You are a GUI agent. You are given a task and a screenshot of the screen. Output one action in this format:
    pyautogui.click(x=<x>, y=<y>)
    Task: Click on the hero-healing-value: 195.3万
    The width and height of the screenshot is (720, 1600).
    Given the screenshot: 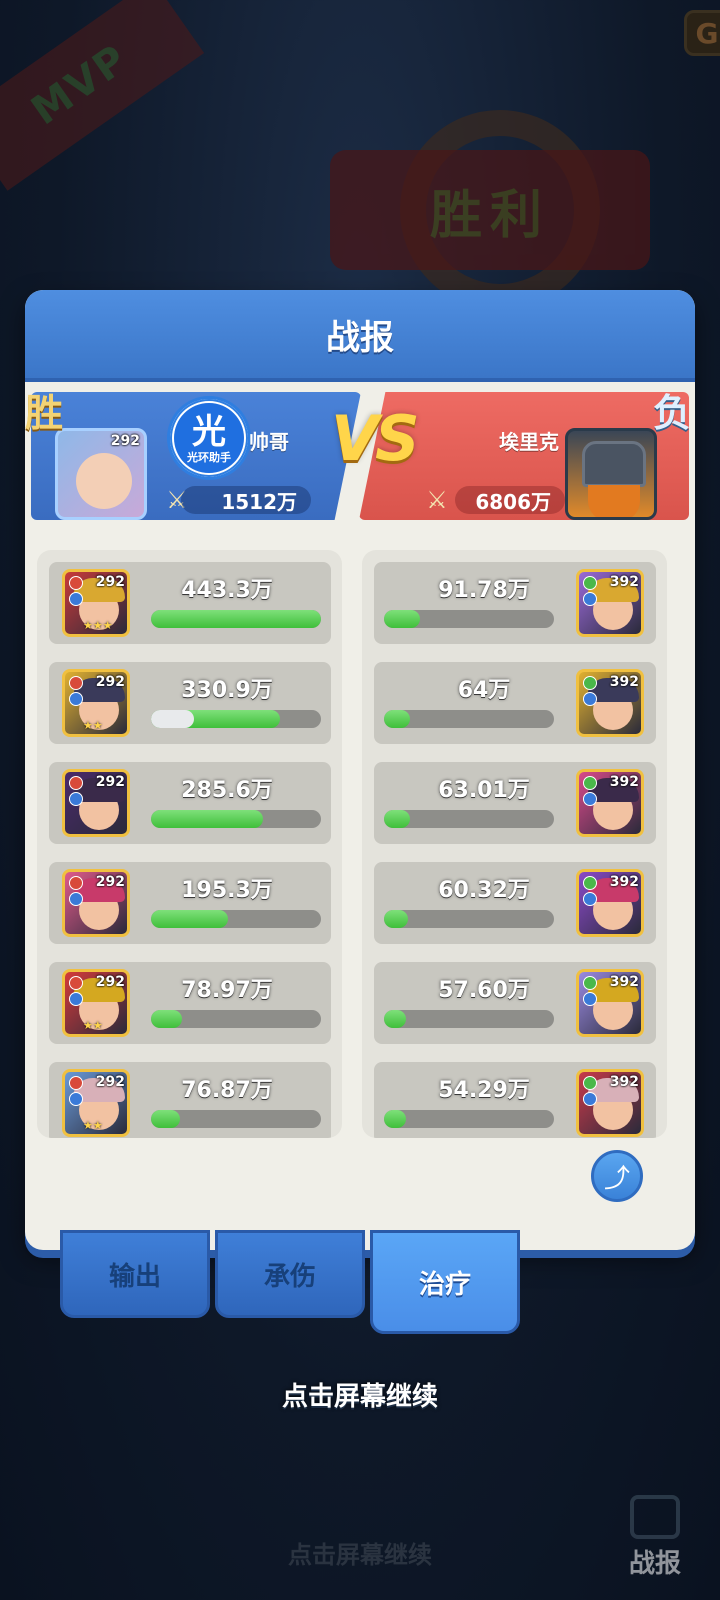 What is the action you would take?
    pyautogui.click(x=227, y=890)
    